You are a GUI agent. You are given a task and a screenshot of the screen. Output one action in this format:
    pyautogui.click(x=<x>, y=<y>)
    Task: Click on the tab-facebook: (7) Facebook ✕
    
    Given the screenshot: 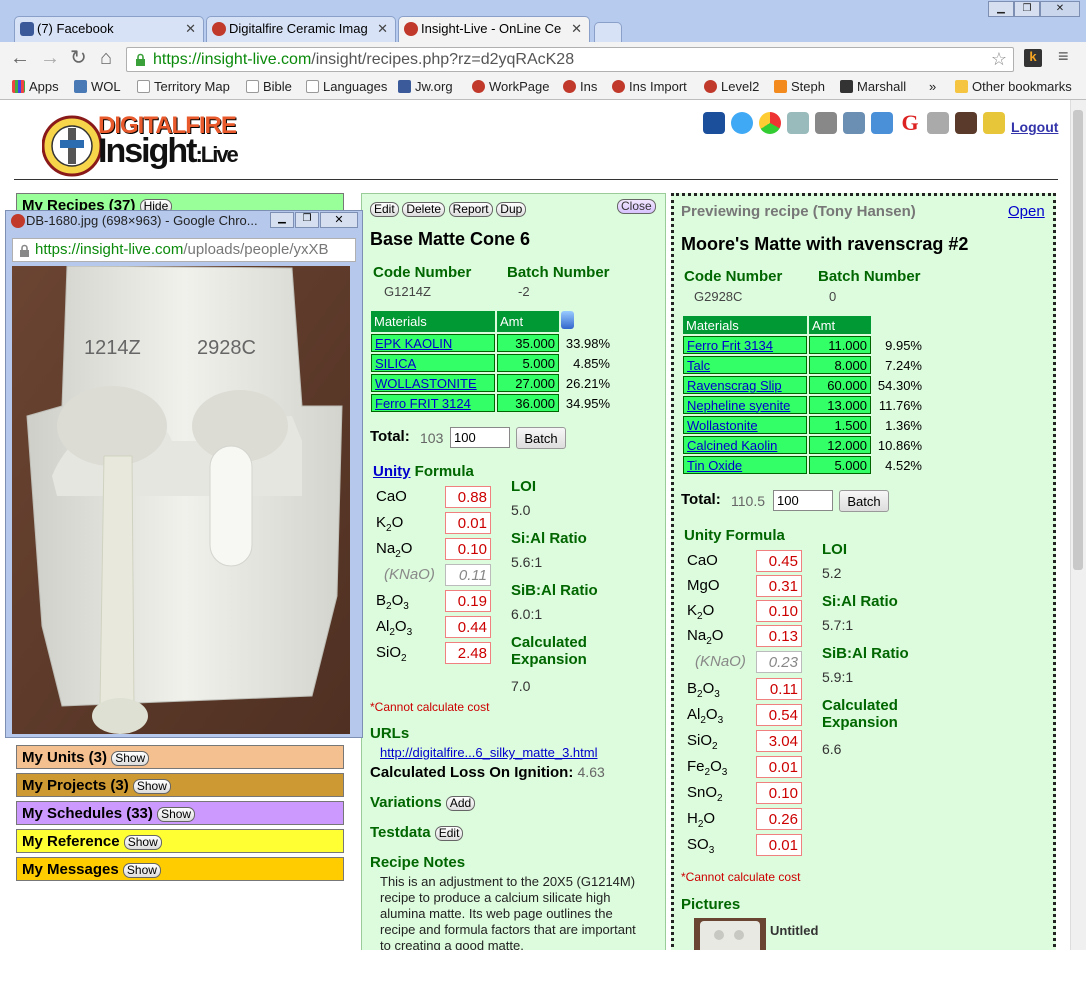 What is the action you would take?
    pyautogui.click(x=109, y=29)
    